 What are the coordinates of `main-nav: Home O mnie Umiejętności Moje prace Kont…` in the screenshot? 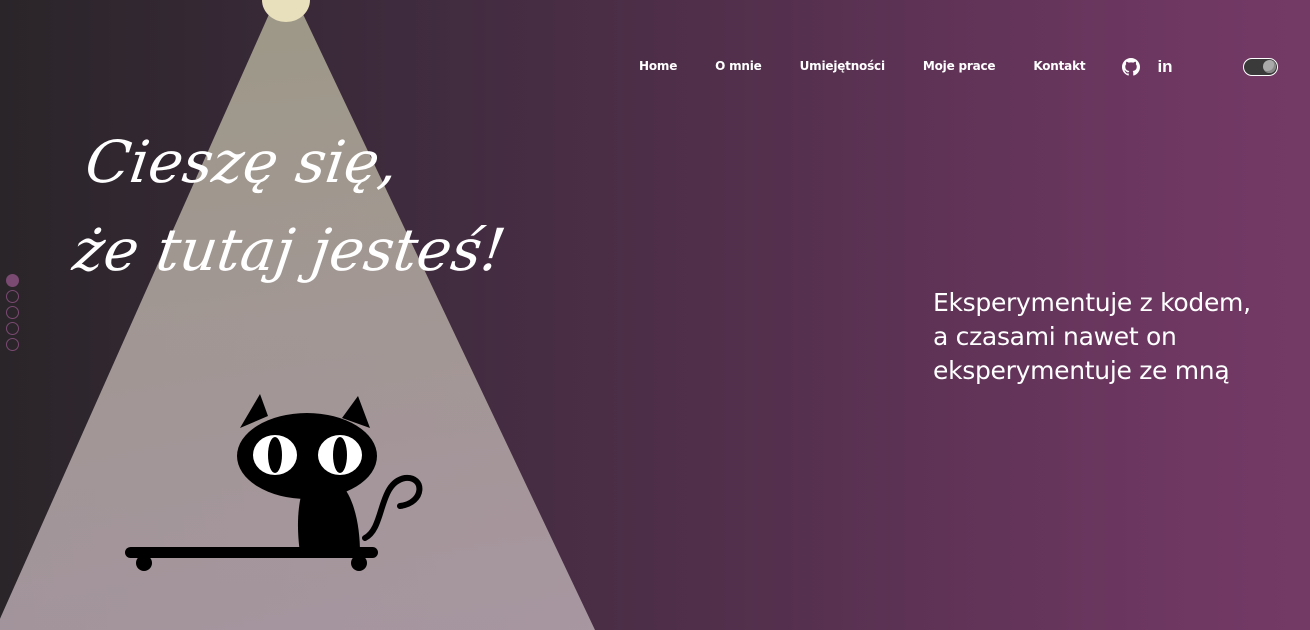 It's located at (881, 66).